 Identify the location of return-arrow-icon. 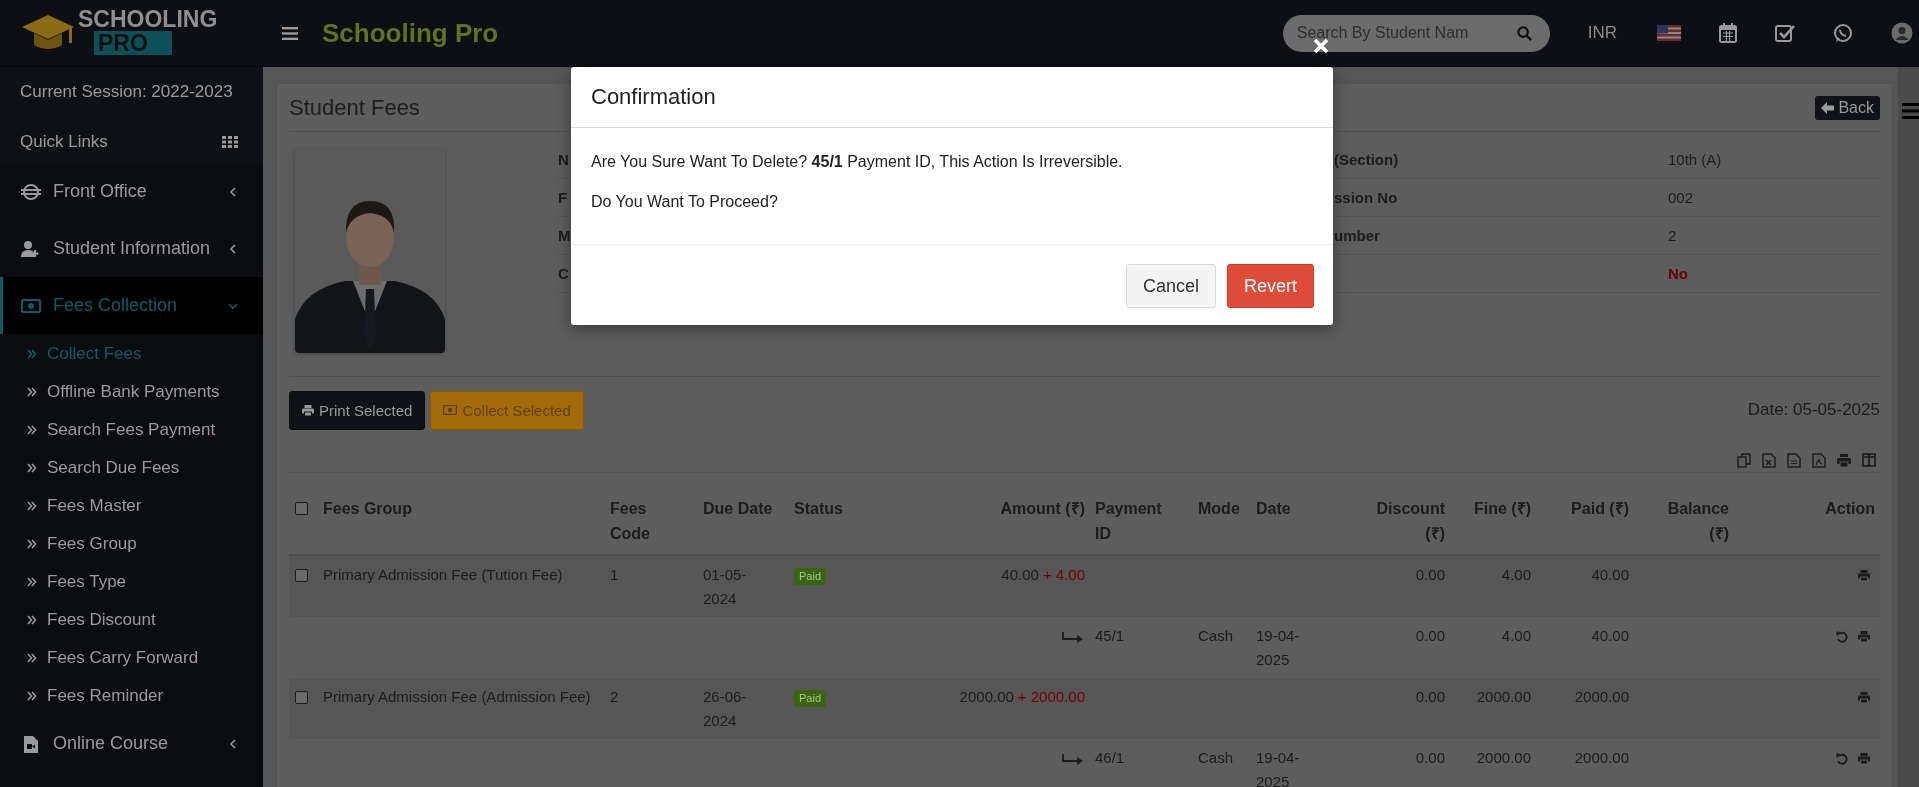
(1073, 760).